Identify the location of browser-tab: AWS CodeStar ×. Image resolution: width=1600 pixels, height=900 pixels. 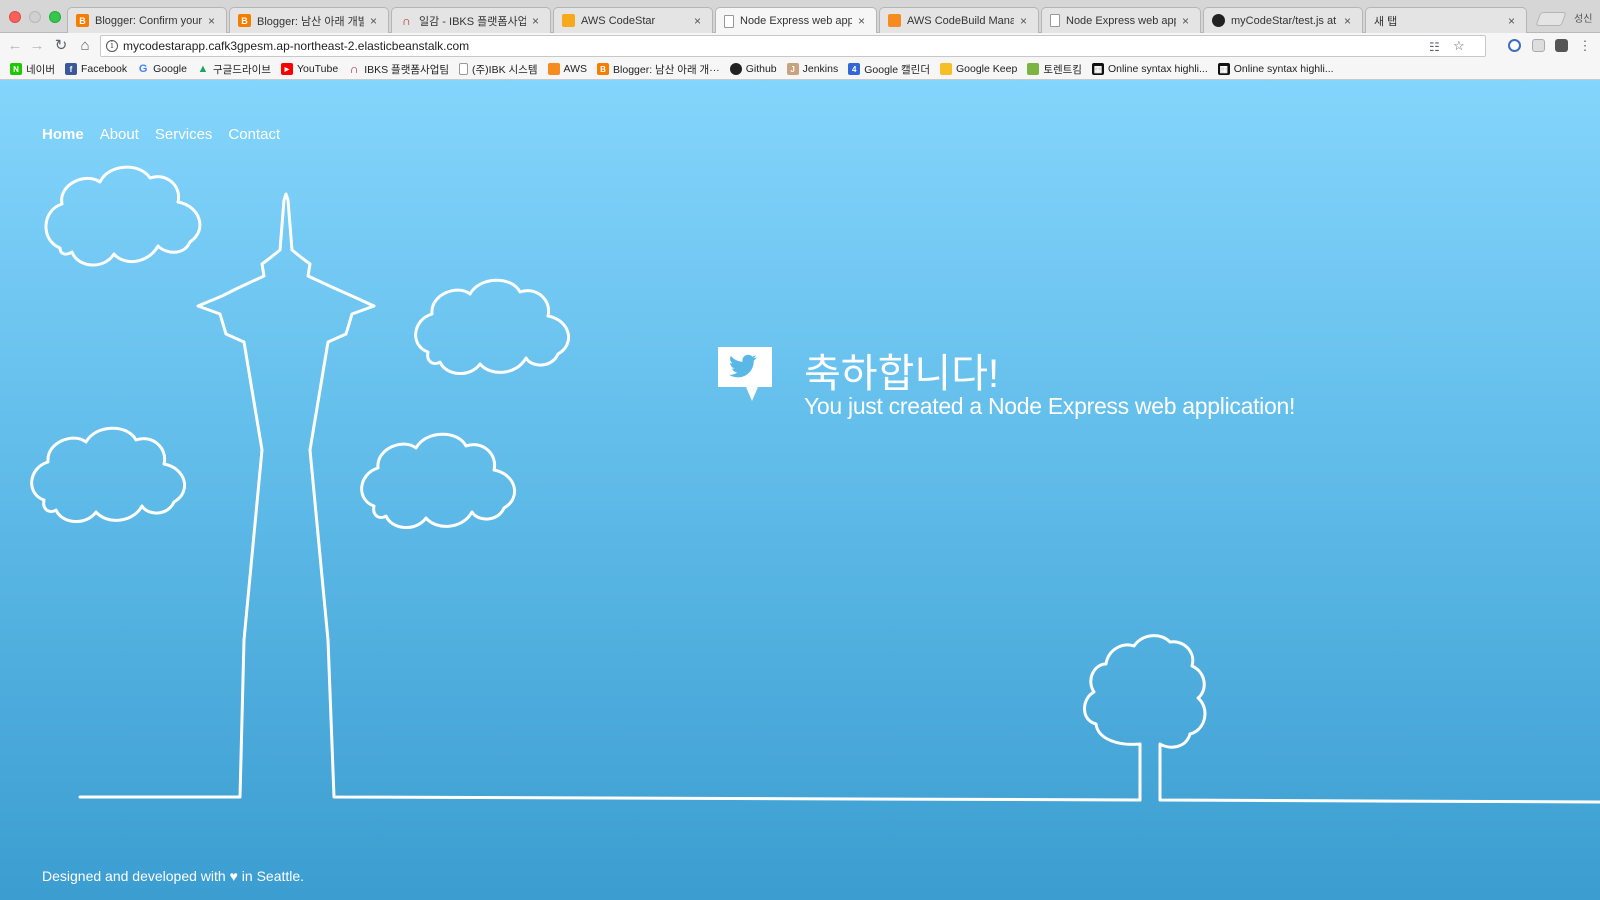
(633, 20).